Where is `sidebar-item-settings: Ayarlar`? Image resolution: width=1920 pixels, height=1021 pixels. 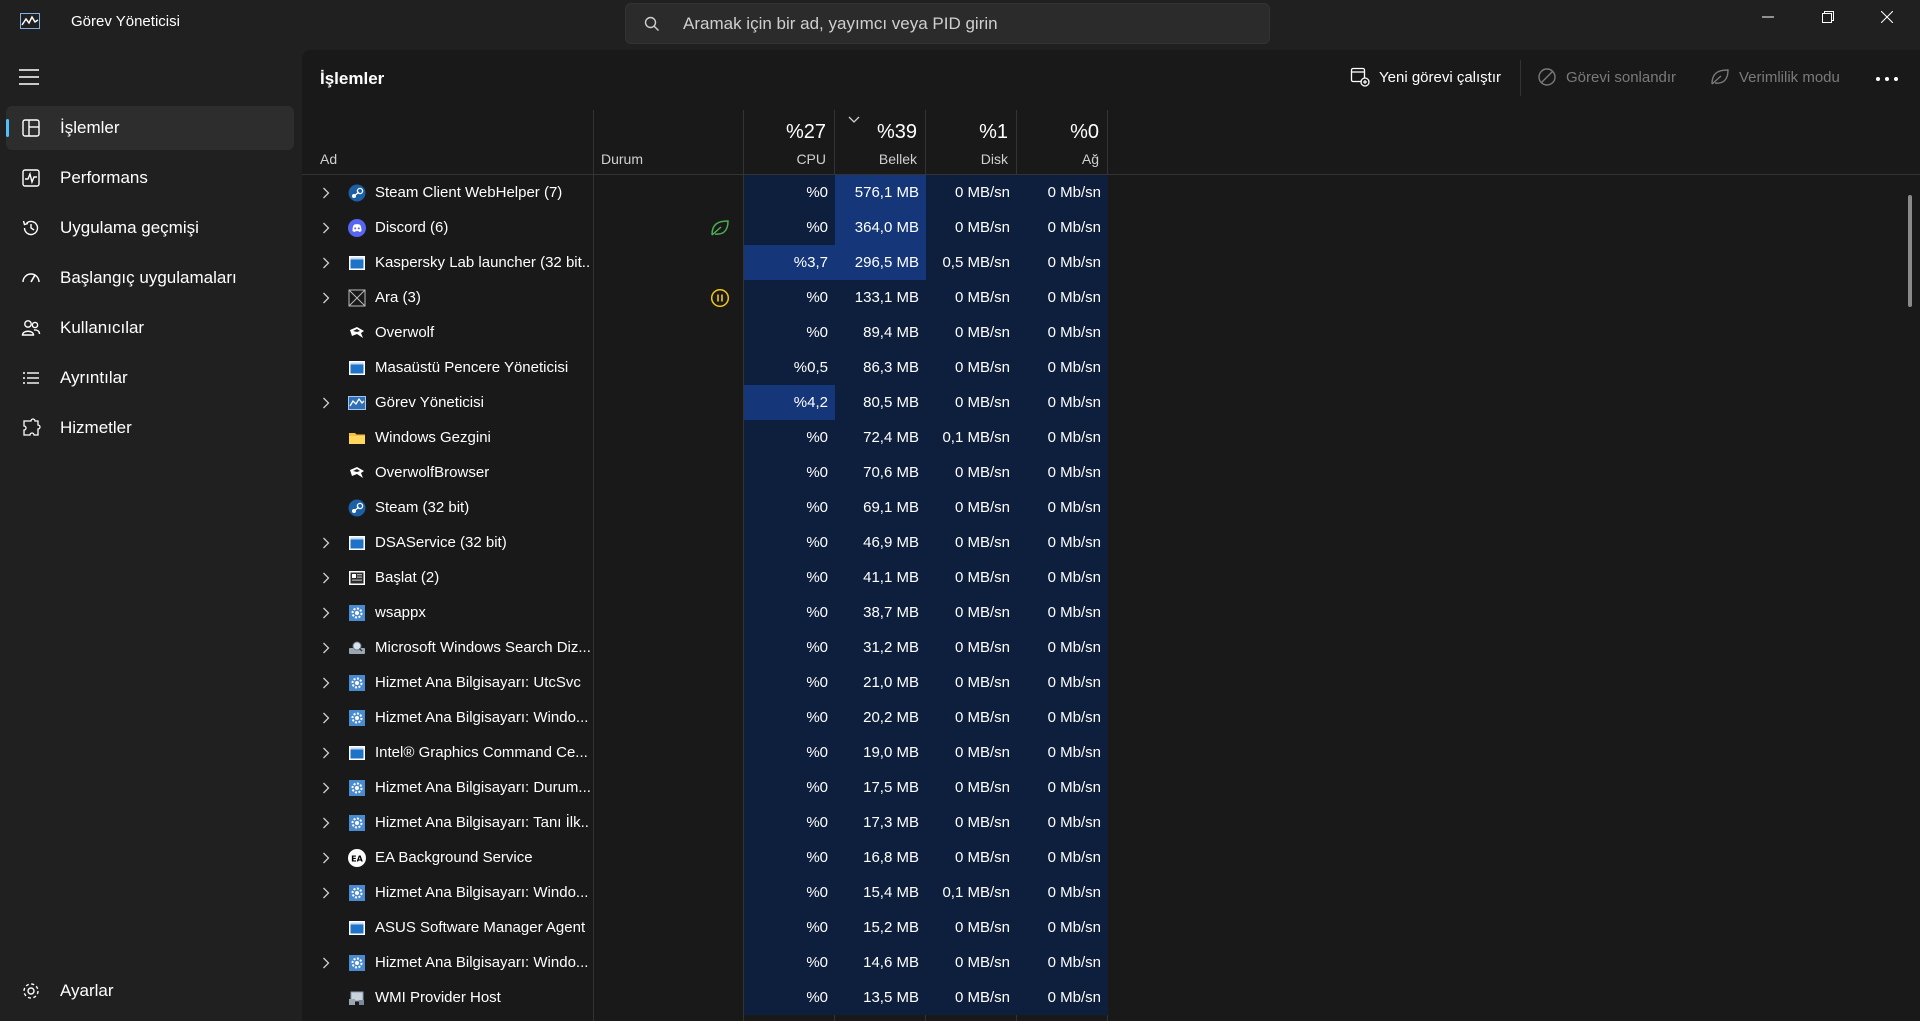
sidebar-item-settings: Ayarlar is located at coordinates (150, 991).